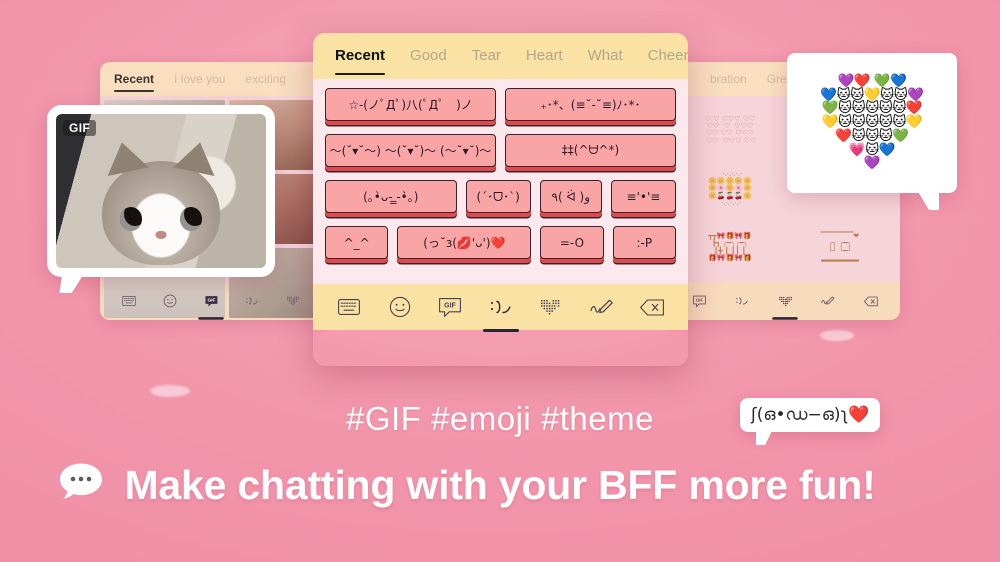  Describe the element at coordinates (197, 157) in the screenshot. I see `cat-ear-right` at that location.